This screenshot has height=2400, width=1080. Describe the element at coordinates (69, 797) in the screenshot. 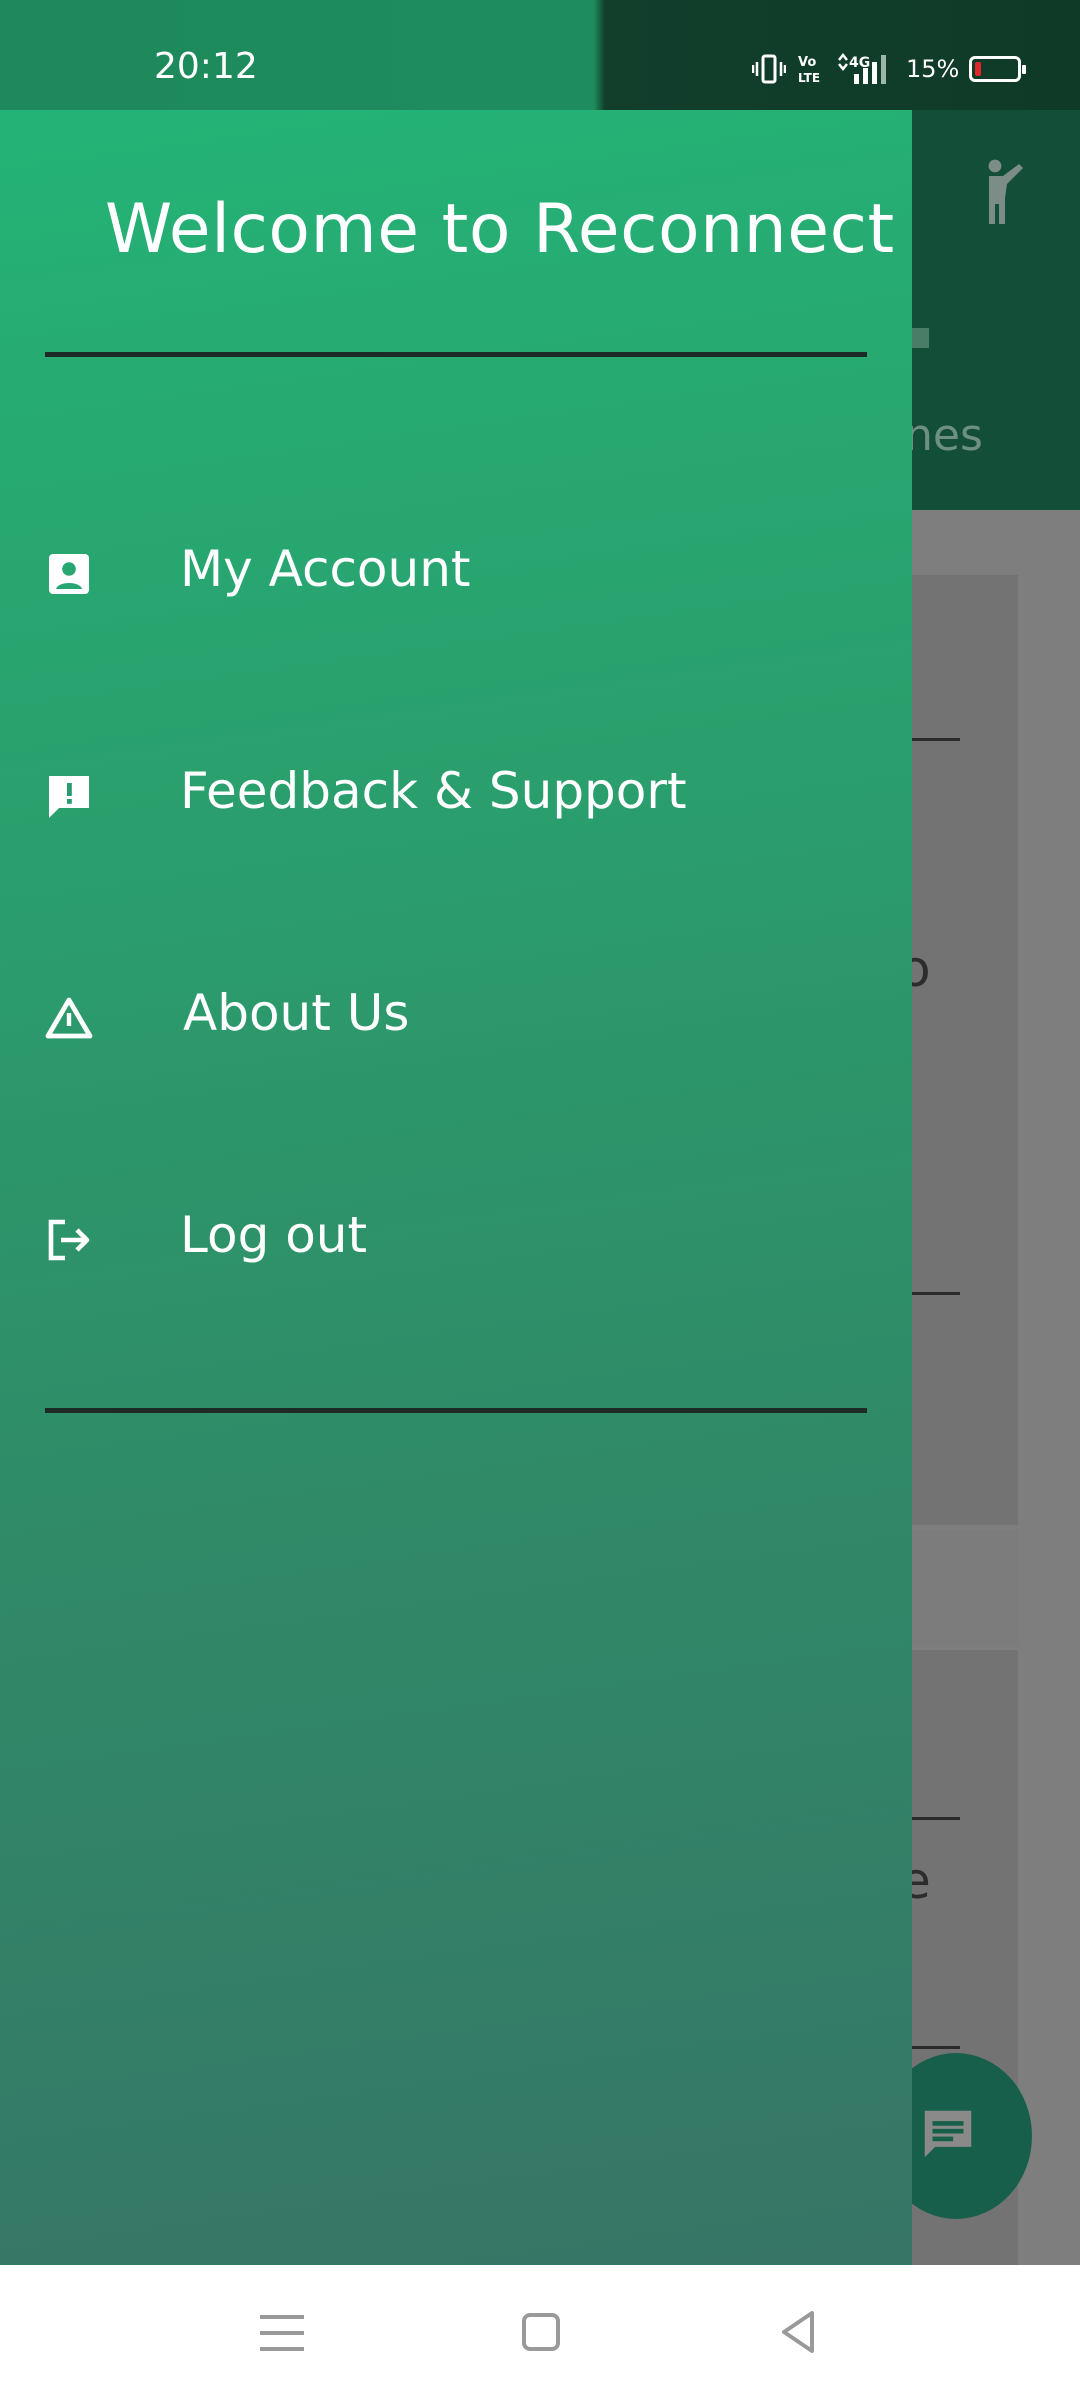

I see `feedback-icon` at that location.